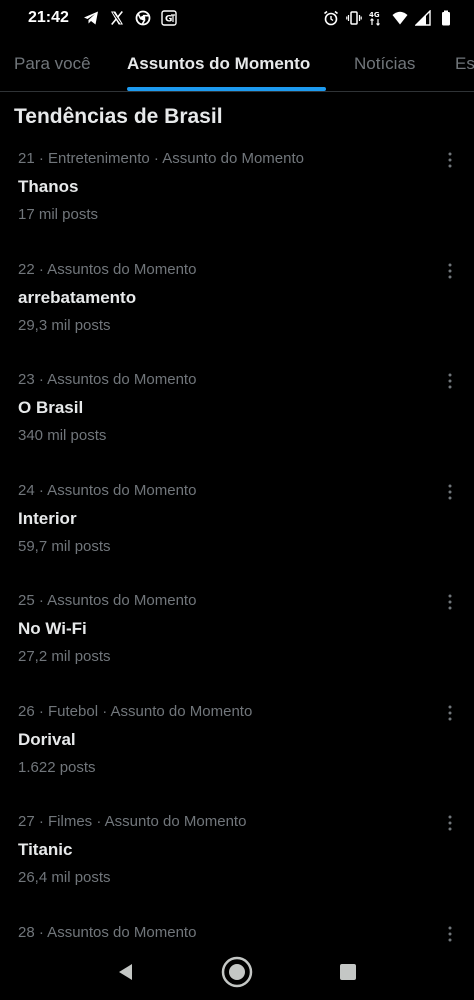  Describe the element at coordinates (226, 89) in the screenshot. I see `active-tab-indicator` at that location.